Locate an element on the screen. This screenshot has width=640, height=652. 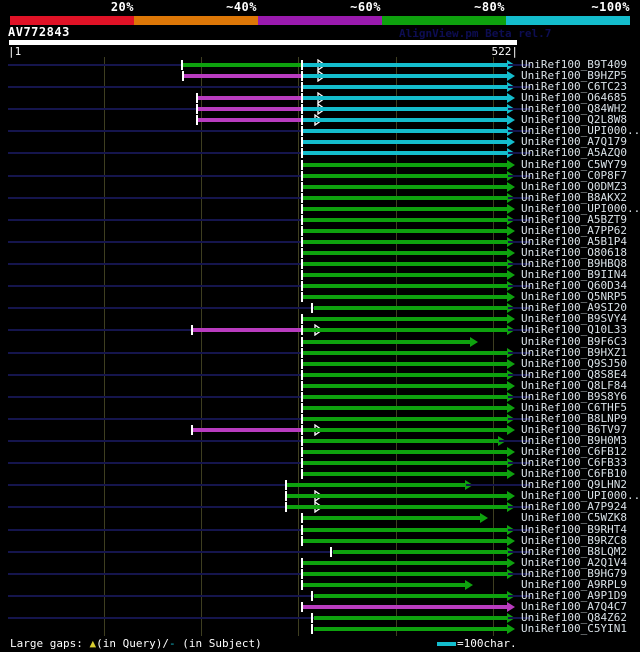
subject-gap-text: (in Subject) is located at coordinates (218, 643).